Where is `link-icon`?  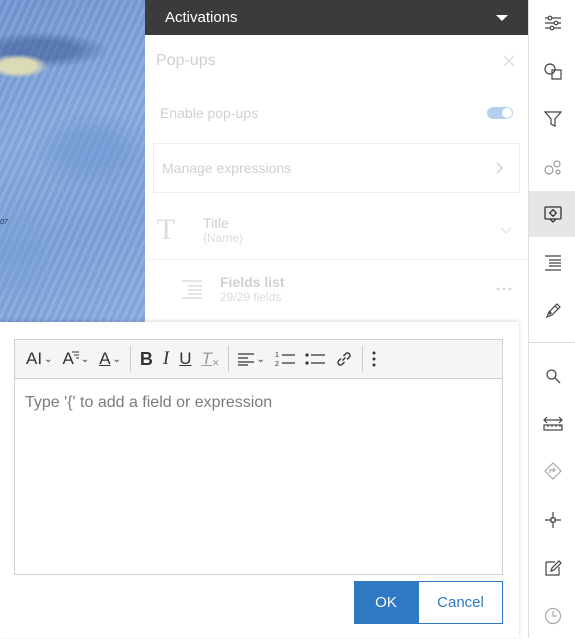 link-icon is located at coordinates (344, 359).